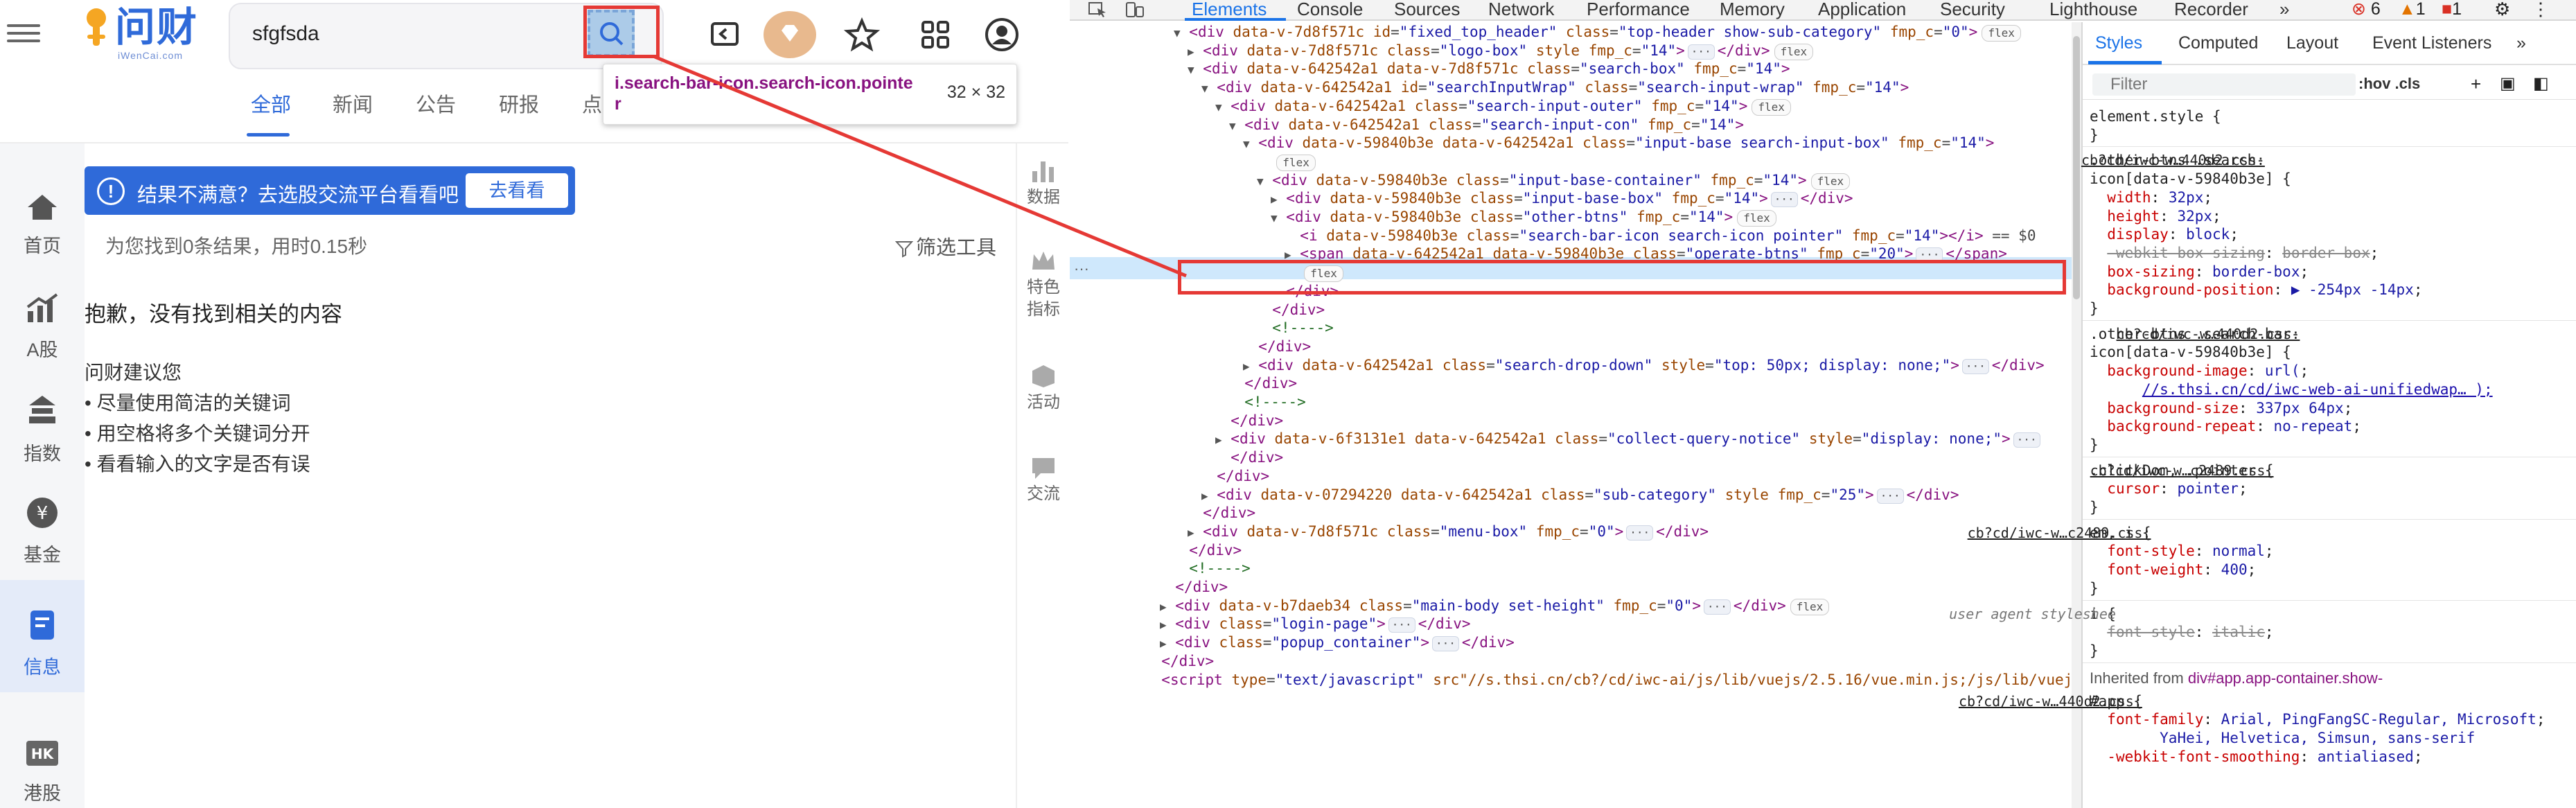 The height and width of the screenshot is (808, 2576). What do you see at coordinates (2118, 43) in the screenshot?
I see `tab-styles: Styles` at bounding box center [2118, 43].